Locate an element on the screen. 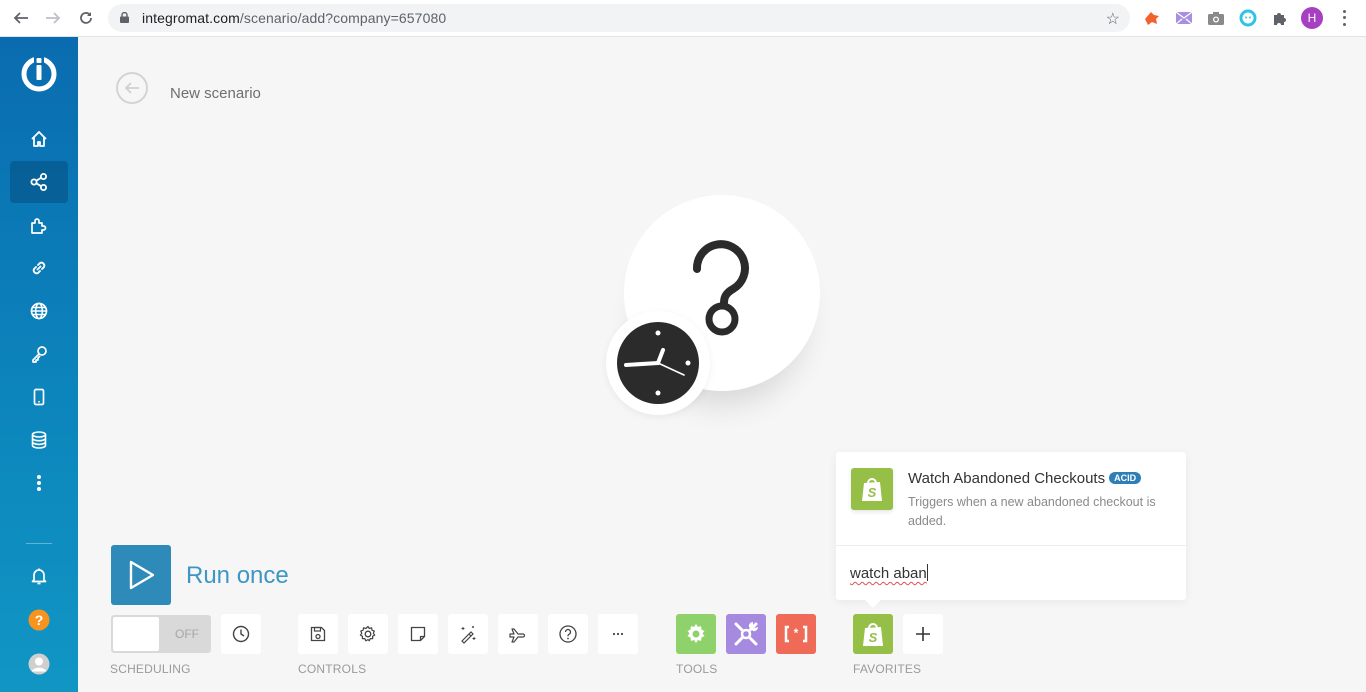  sidebar-item-more is located at coordinates (39, 483).